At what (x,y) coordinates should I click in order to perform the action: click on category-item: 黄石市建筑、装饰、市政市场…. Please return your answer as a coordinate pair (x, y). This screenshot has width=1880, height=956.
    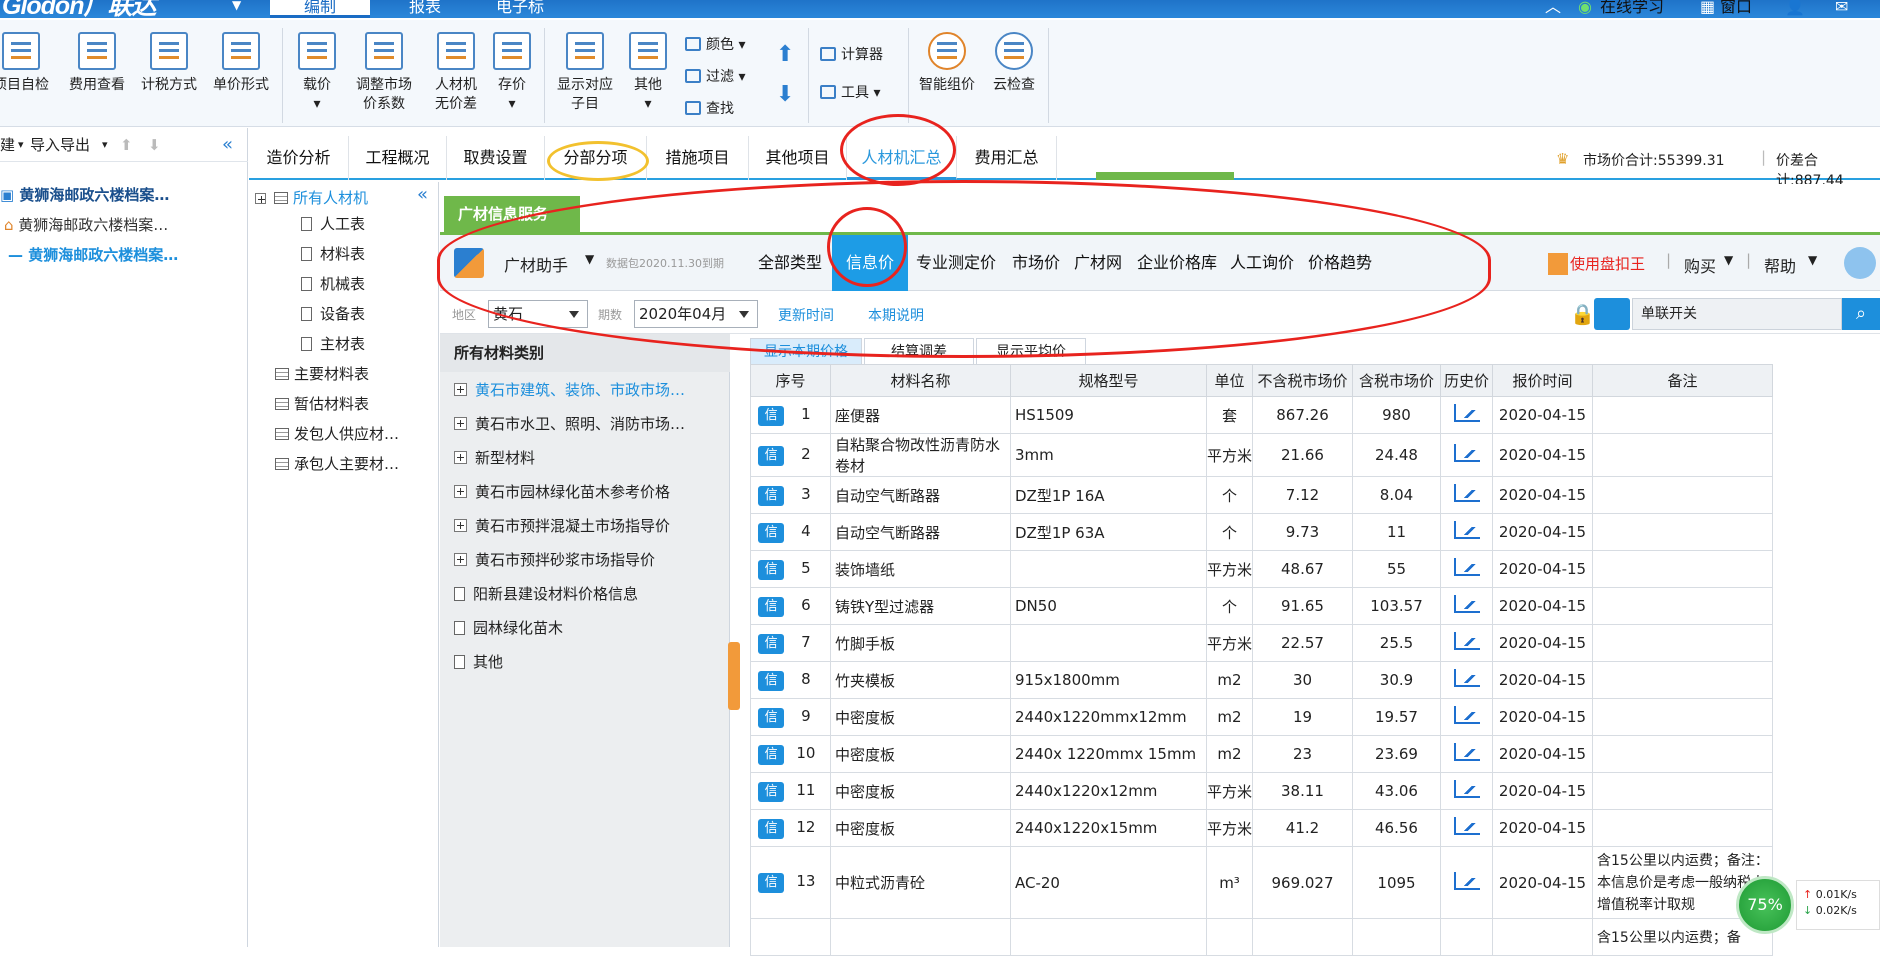
    Looking at the image, I should click on (569, 390).